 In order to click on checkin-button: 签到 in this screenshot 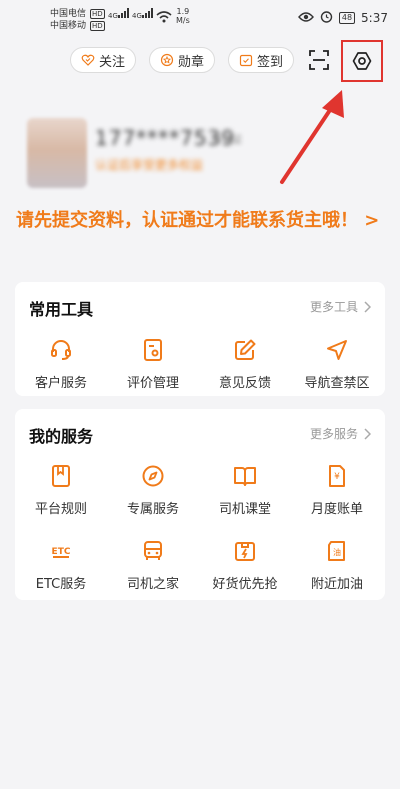, I will do `click(261, 60)`.